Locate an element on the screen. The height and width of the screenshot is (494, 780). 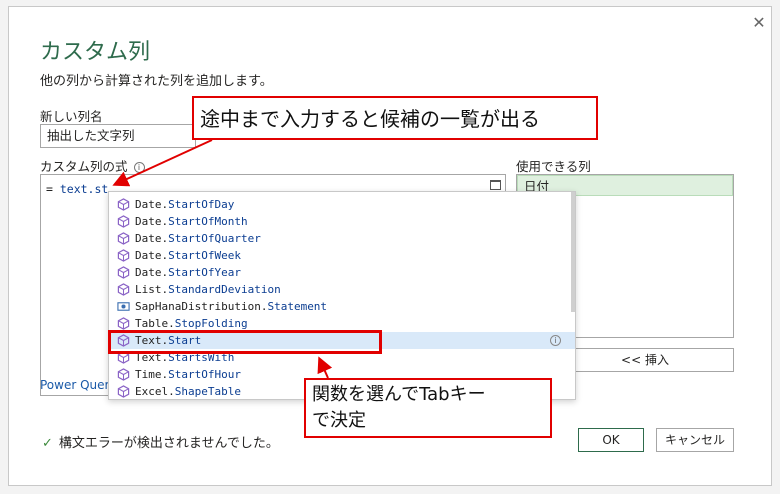
formula-text: = text.st is located at coordinates (77, 189).